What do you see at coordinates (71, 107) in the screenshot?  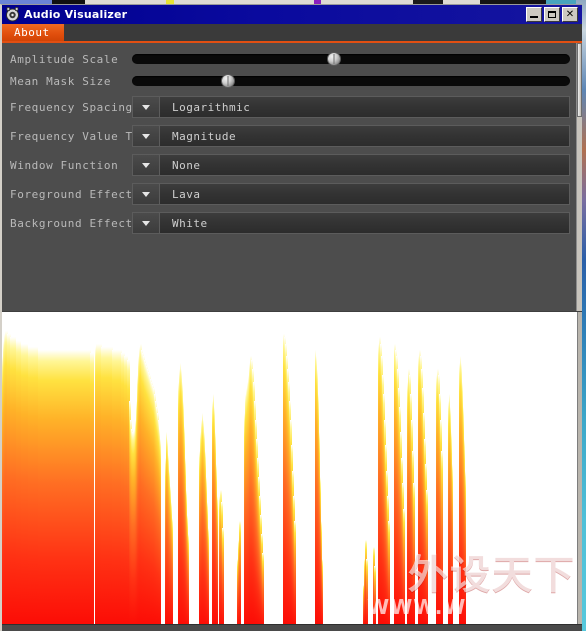 I see `setting-label: Frequency Spacing` at bounding box center [71, 107].